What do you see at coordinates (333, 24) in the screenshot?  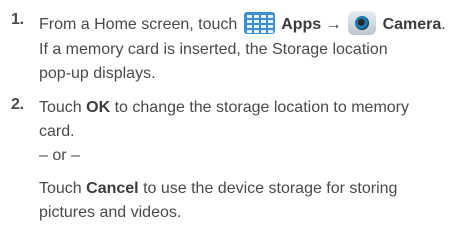 I see `arrow: →` at bounding box center [333, 24].